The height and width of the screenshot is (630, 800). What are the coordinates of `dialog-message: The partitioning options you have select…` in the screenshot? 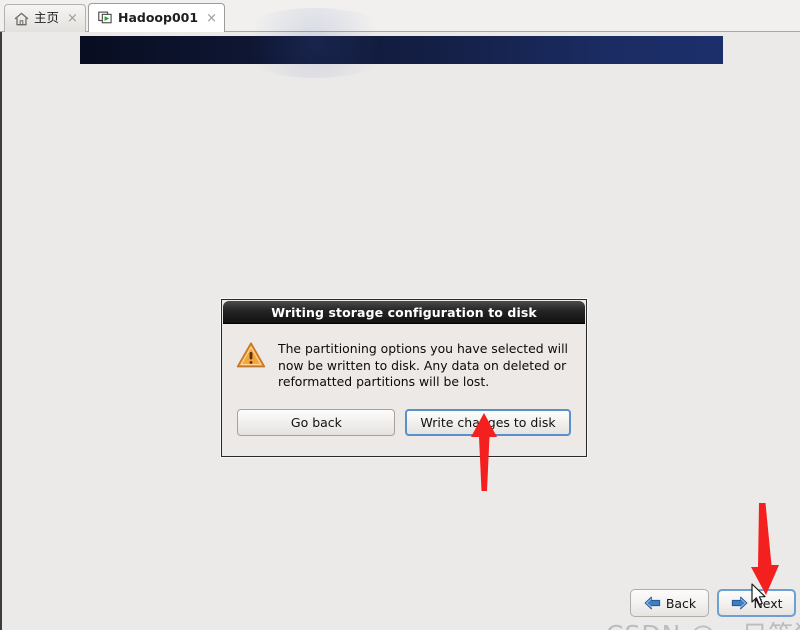 It's located at (423, 365).